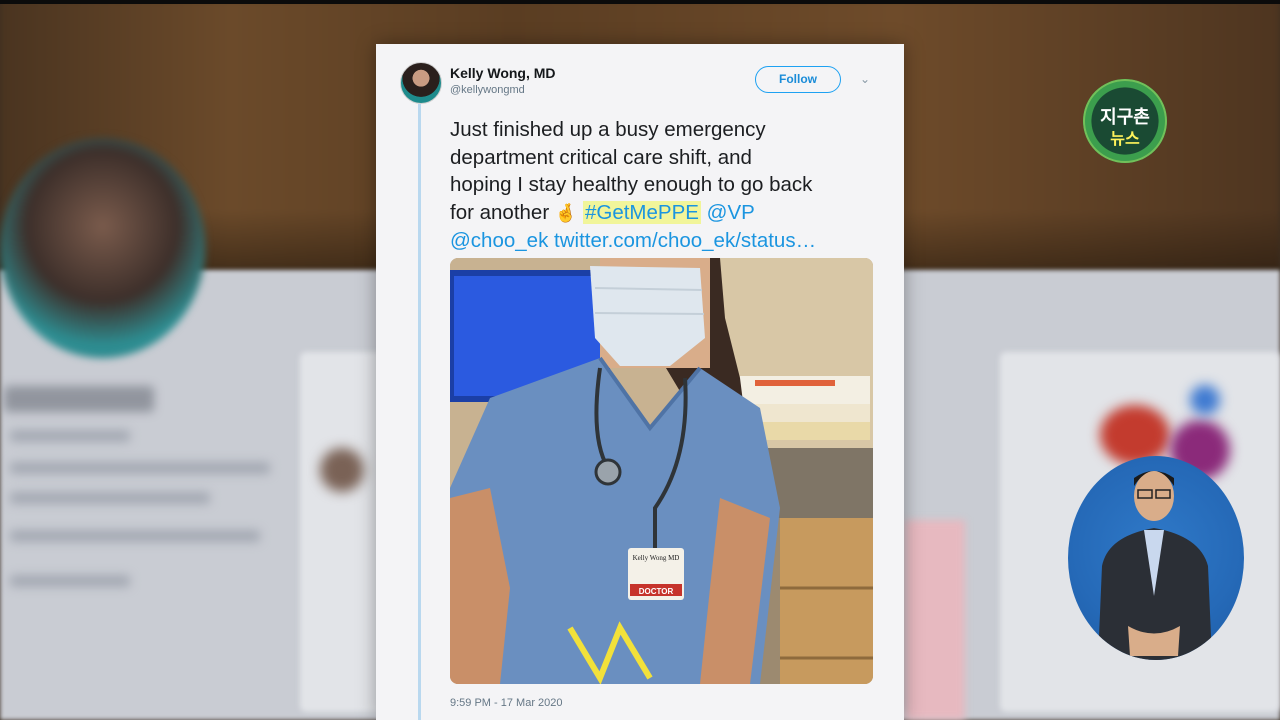 The image size is (1280, 720). Describe the element at coordinates (1125, 139) in the screenshot. I see `logo-text: 뉴스` at that location.